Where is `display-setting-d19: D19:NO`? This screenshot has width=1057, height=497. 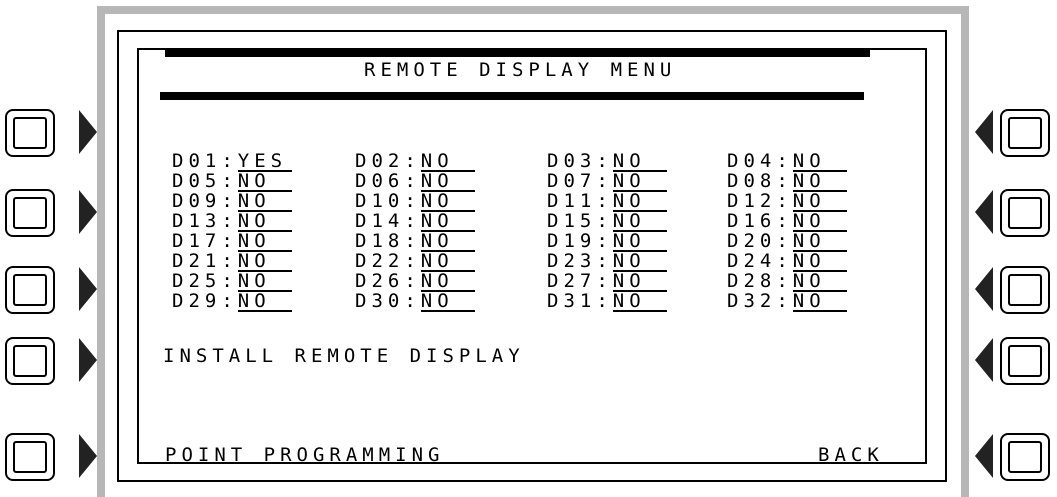
display-setting-d19: D19:NO is located at coordinates (607, 242).